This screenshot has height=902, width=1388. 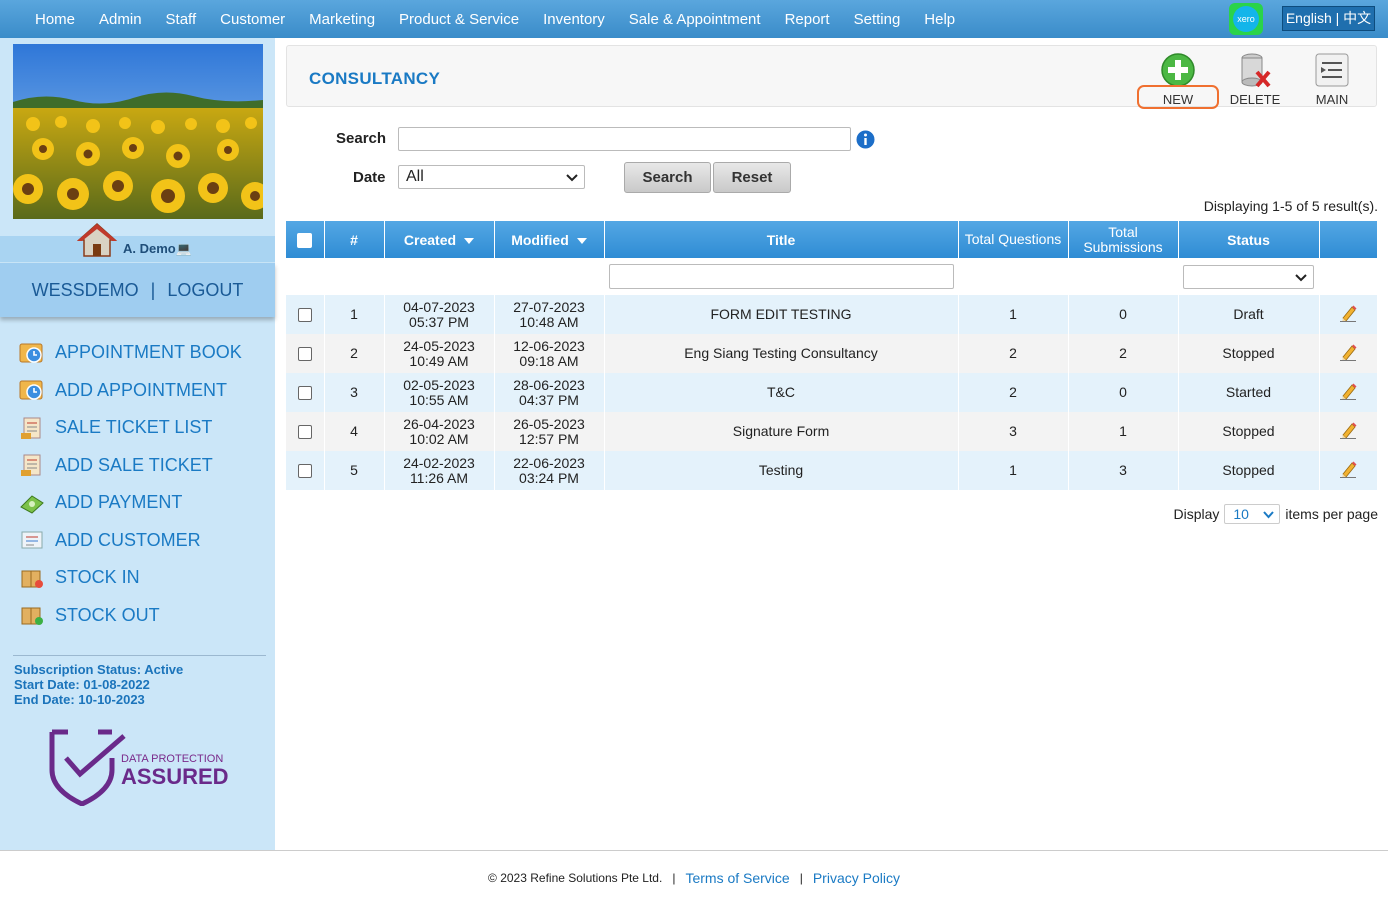 I want to click on date-select: All, so click(x=491, y=177).